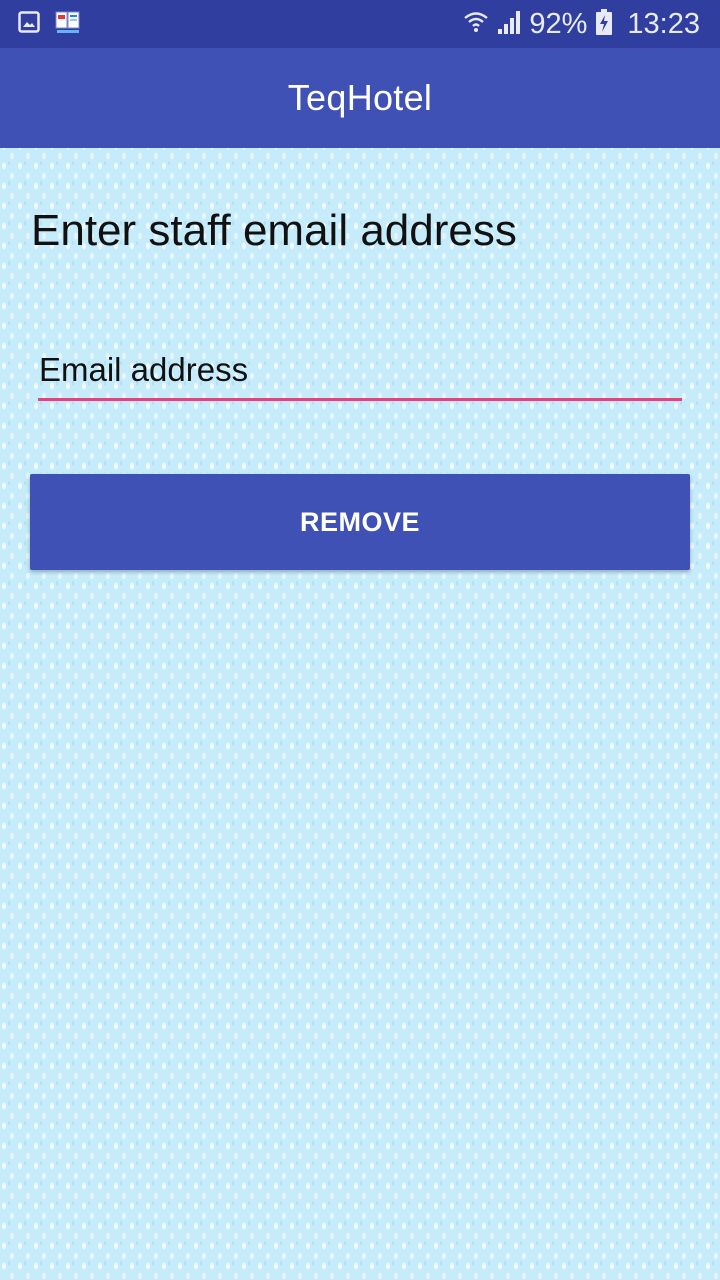 Image resolution: width=720 pixels, height=1280 pixels. Describe the element at coordinates (29, 24) in the screenshot. I see `gallery-icon` at that location.